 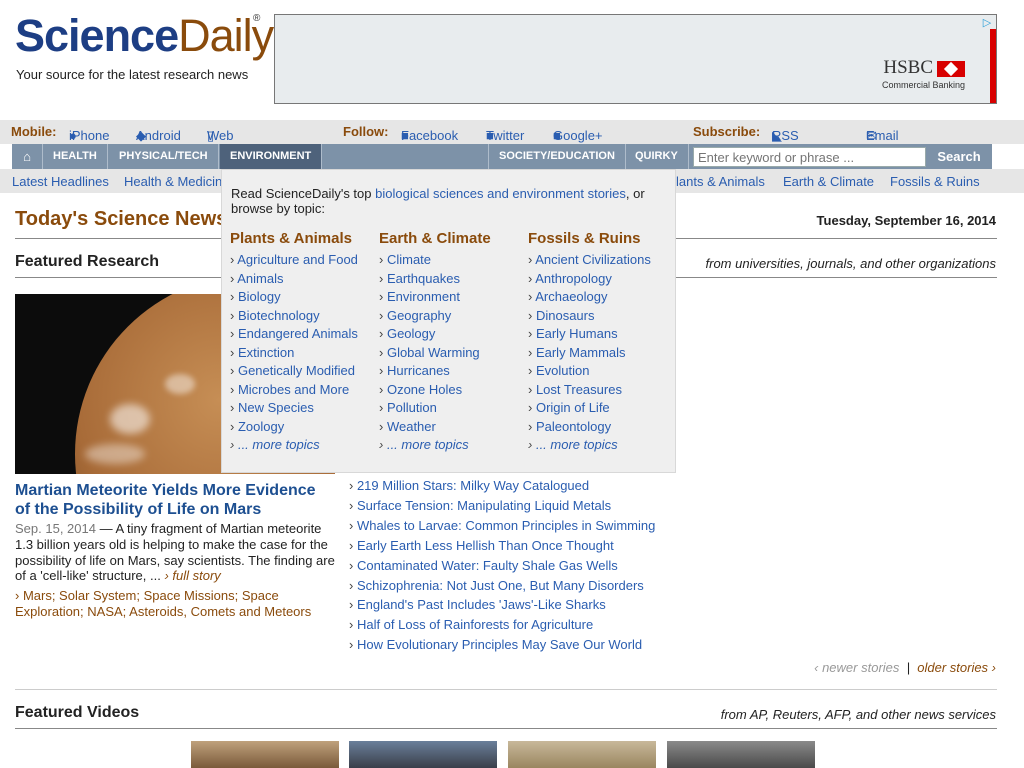 What do you see at coordinates (603, 279) in the screenshot?
I see `topic-link: Anthropology` at bounding box center [603, 279].